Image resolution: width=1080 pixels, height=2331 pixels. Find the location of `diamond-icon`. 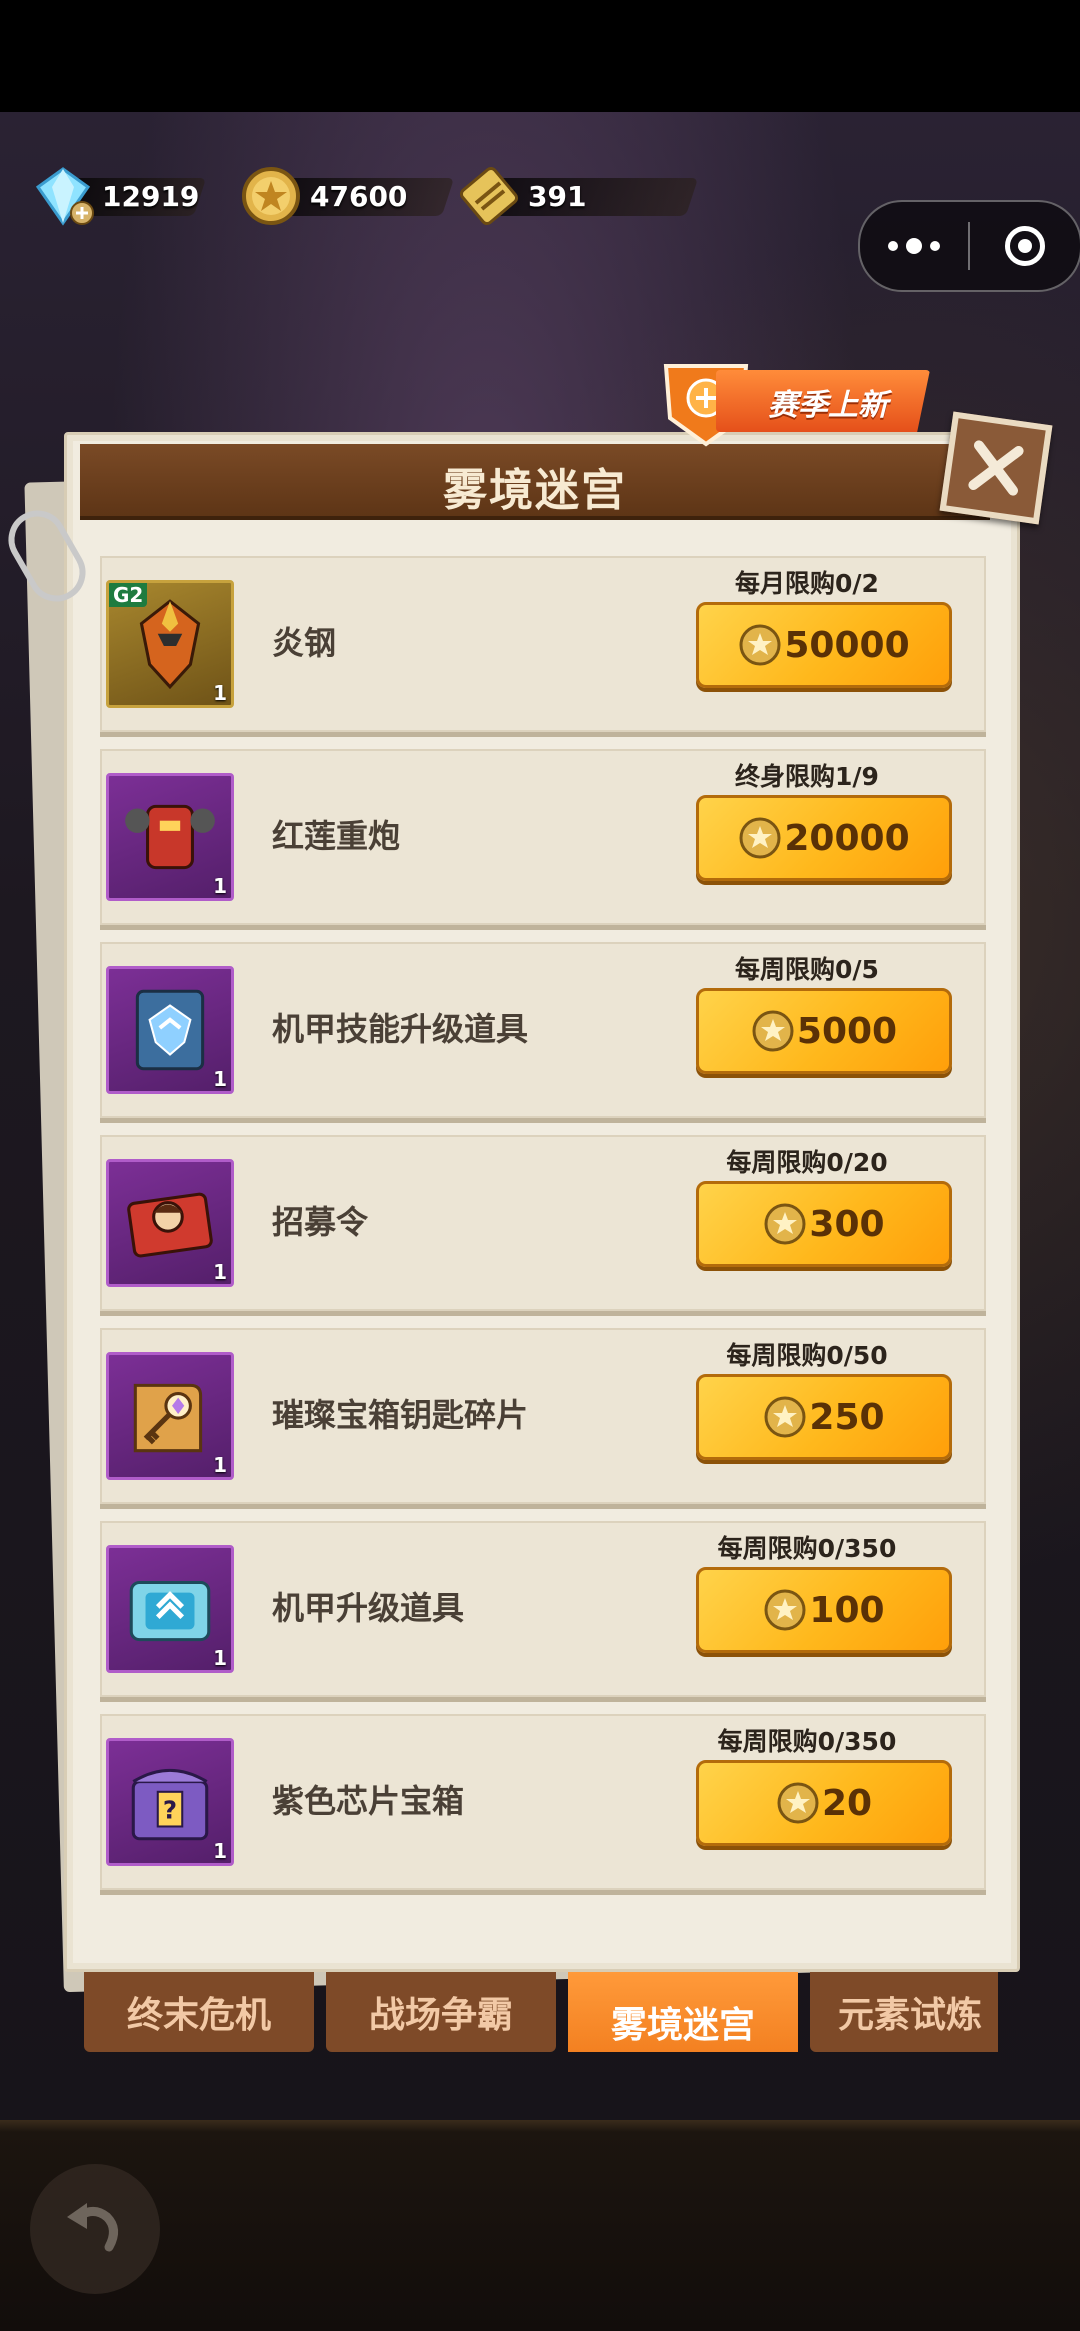

diamond-icon is located at coordinates (64, 196).